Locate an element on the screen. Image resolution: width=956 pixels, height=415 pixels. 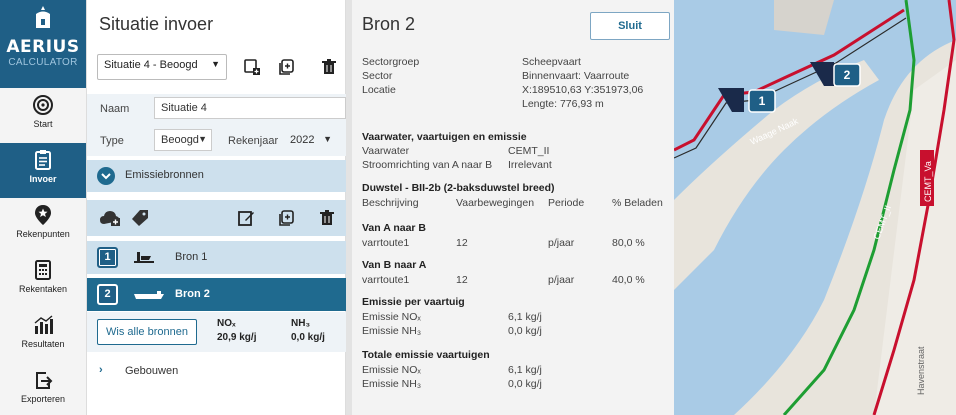
row-beladen: 80,0 % is located at coordinates (628, 243).